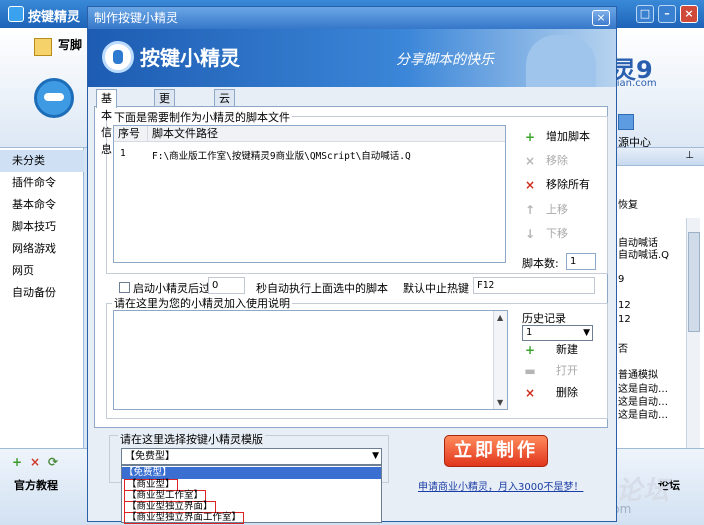 Image resolution: width=704 pixels, height=525 pixels. What do you see at coordinates (54, 17) in the screenshot?
I see `main-title: 按键精灵` at bounding box center [54, 17].